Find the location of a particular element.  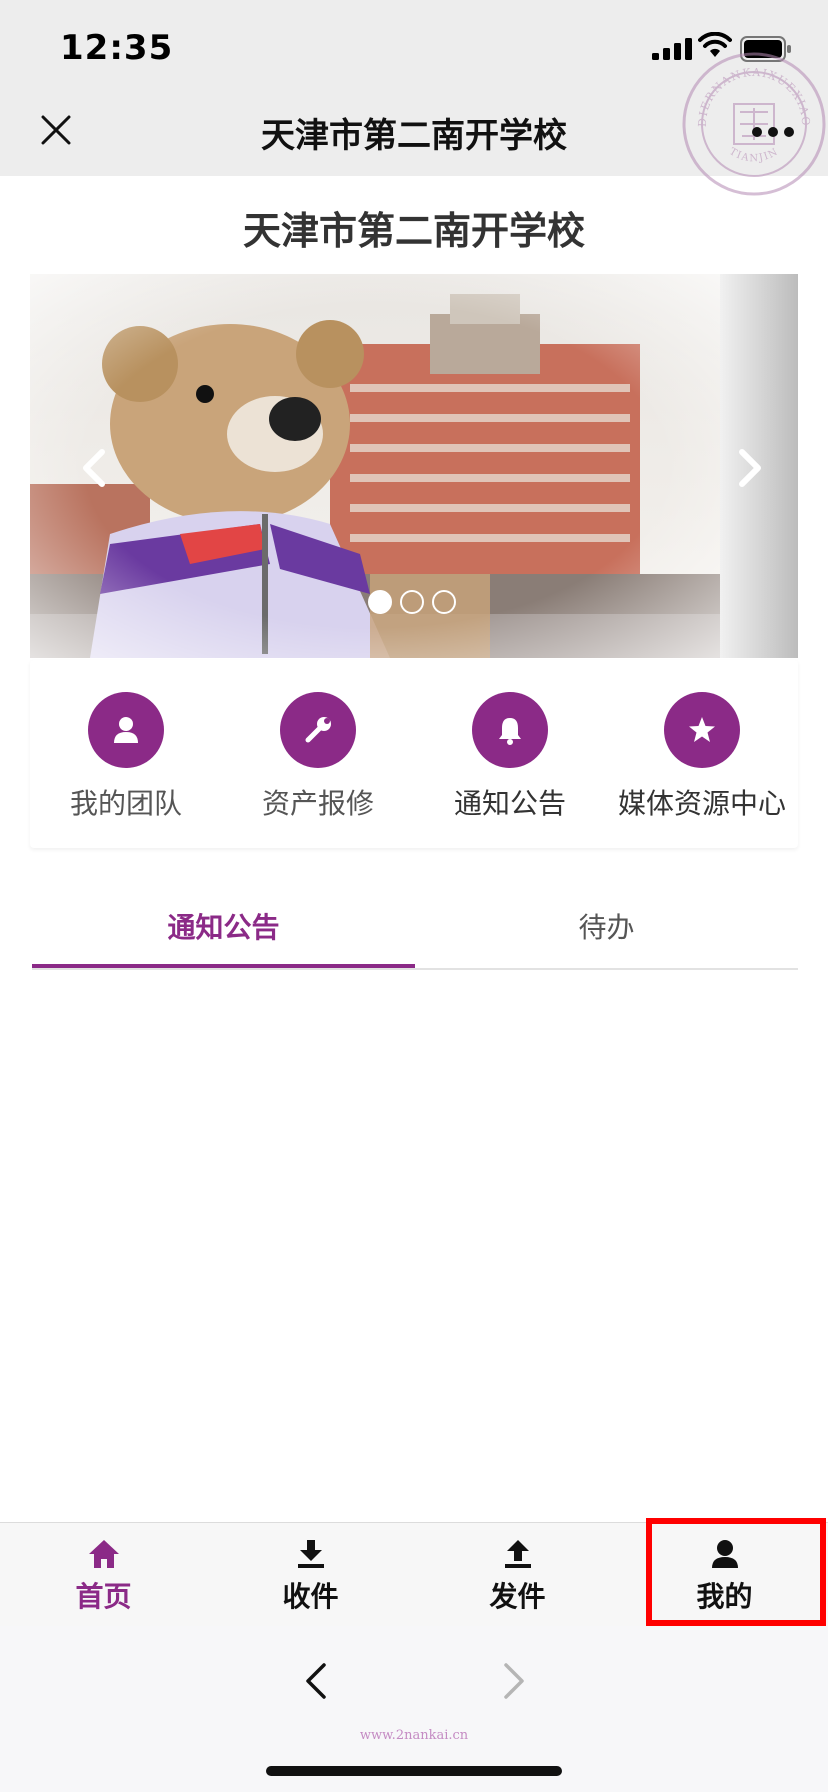

download-icon is located at coordinates (311, 1554).